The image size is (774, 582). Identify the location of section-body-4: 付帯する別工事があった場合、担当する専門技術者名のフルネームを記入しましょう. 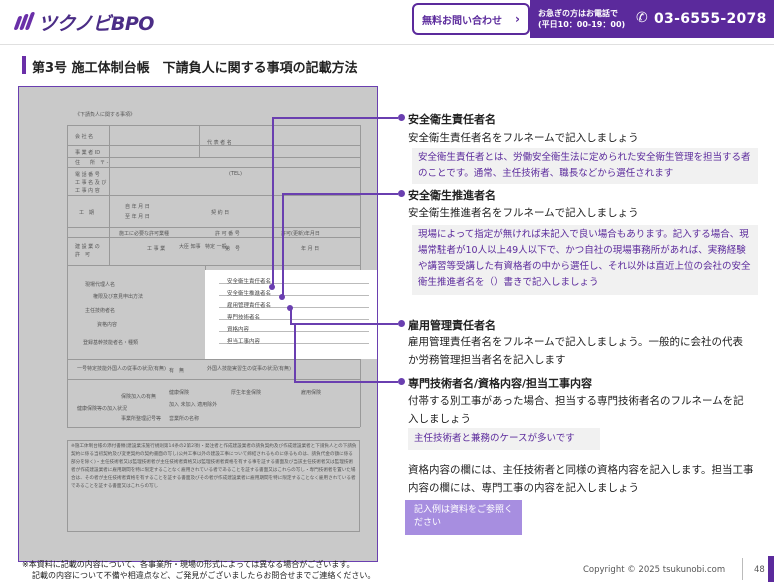
(576, 410).